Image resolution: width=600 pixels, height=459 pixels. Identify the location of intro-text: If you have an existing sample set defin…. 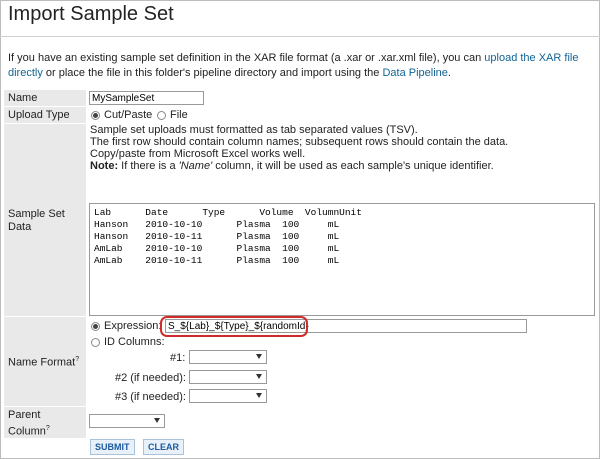
(300, 66).